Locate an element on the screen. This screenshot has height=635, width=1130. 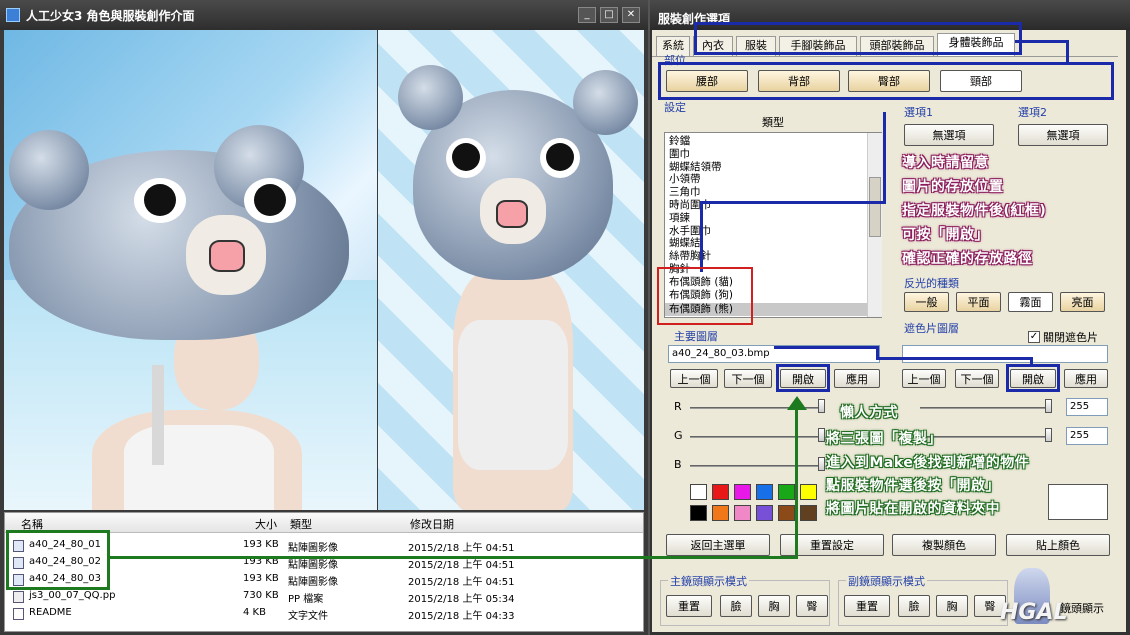
list-item: 三角巾 is located at coordinates (685, 192).